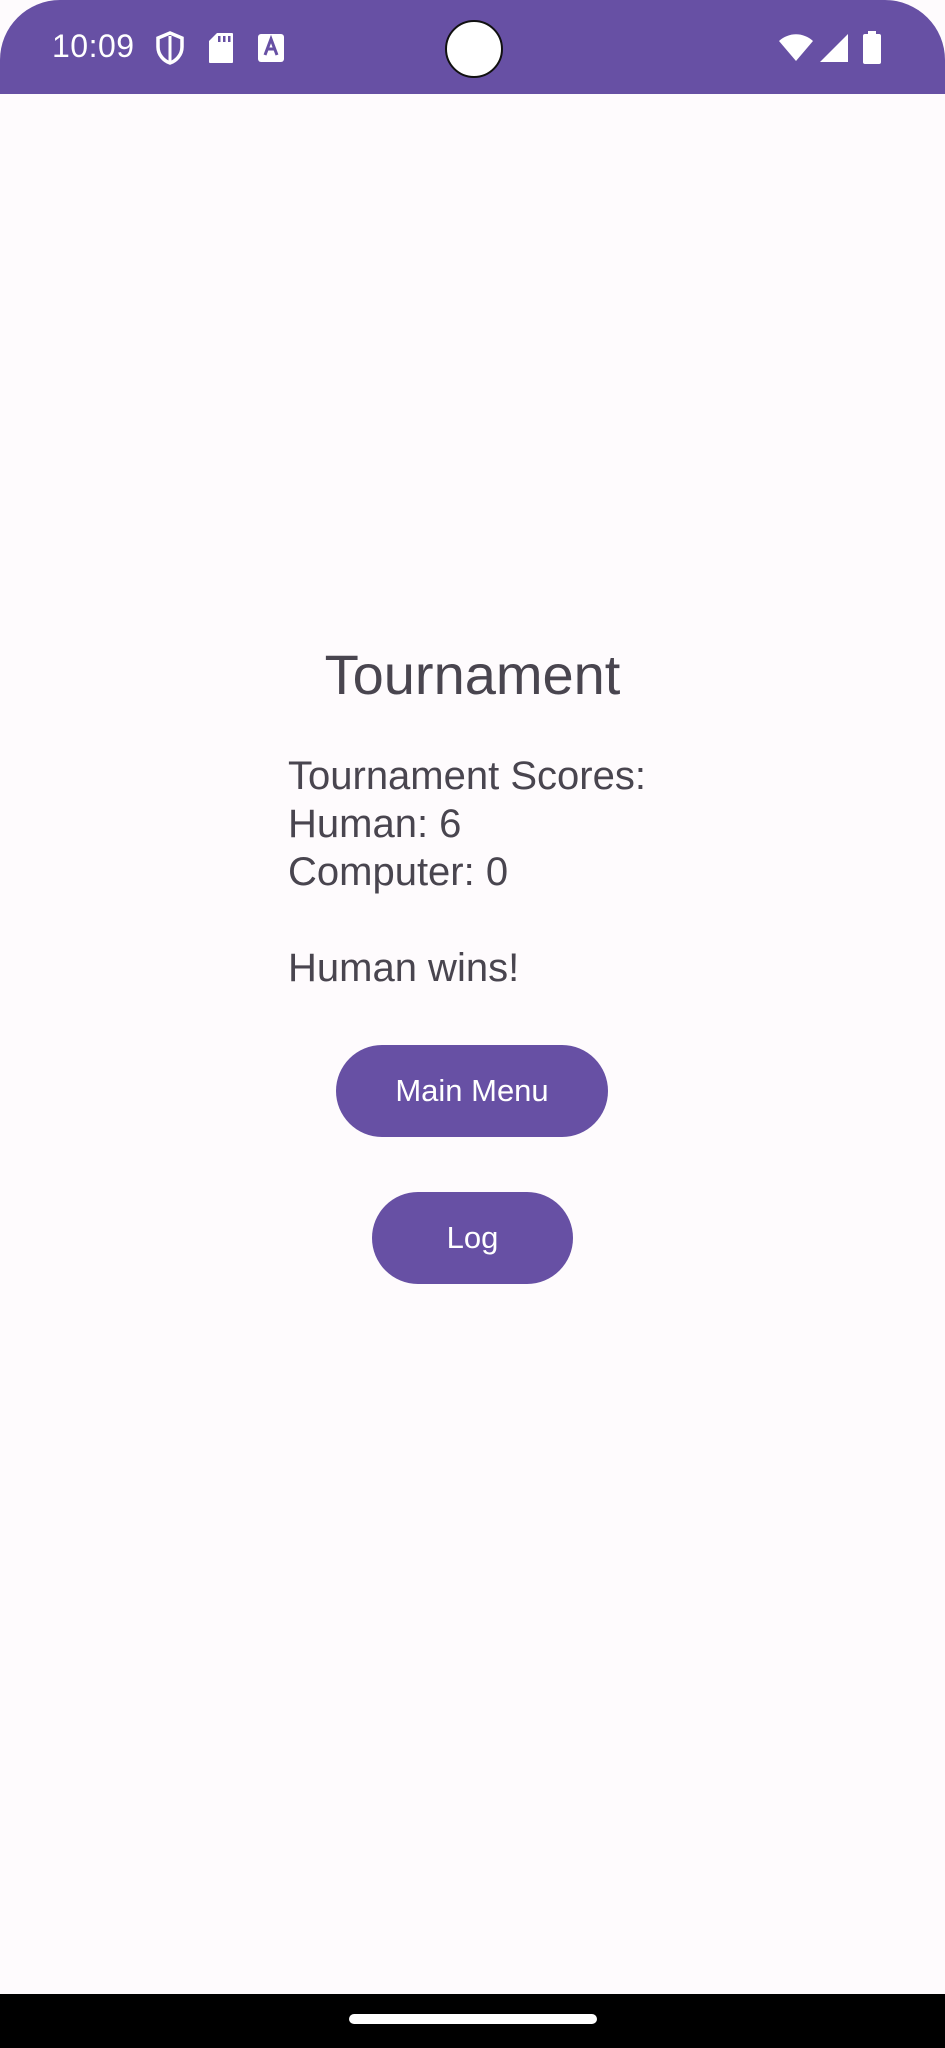  What do you see at coordinates (398, 872) in the screenshot?
I see `computer-score: Computer: 0` at bounding box center [398, 872].